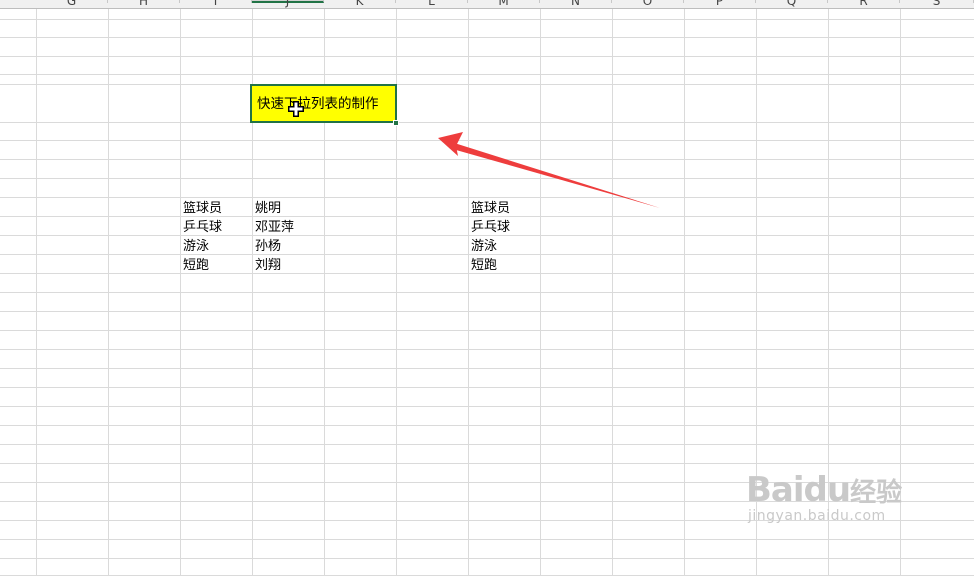 The height and width of the screenshot is (576, 974). Describe the element at coordinates (798, 490) in the screenshot. I see `watermark-brand: Baidu` at that location.